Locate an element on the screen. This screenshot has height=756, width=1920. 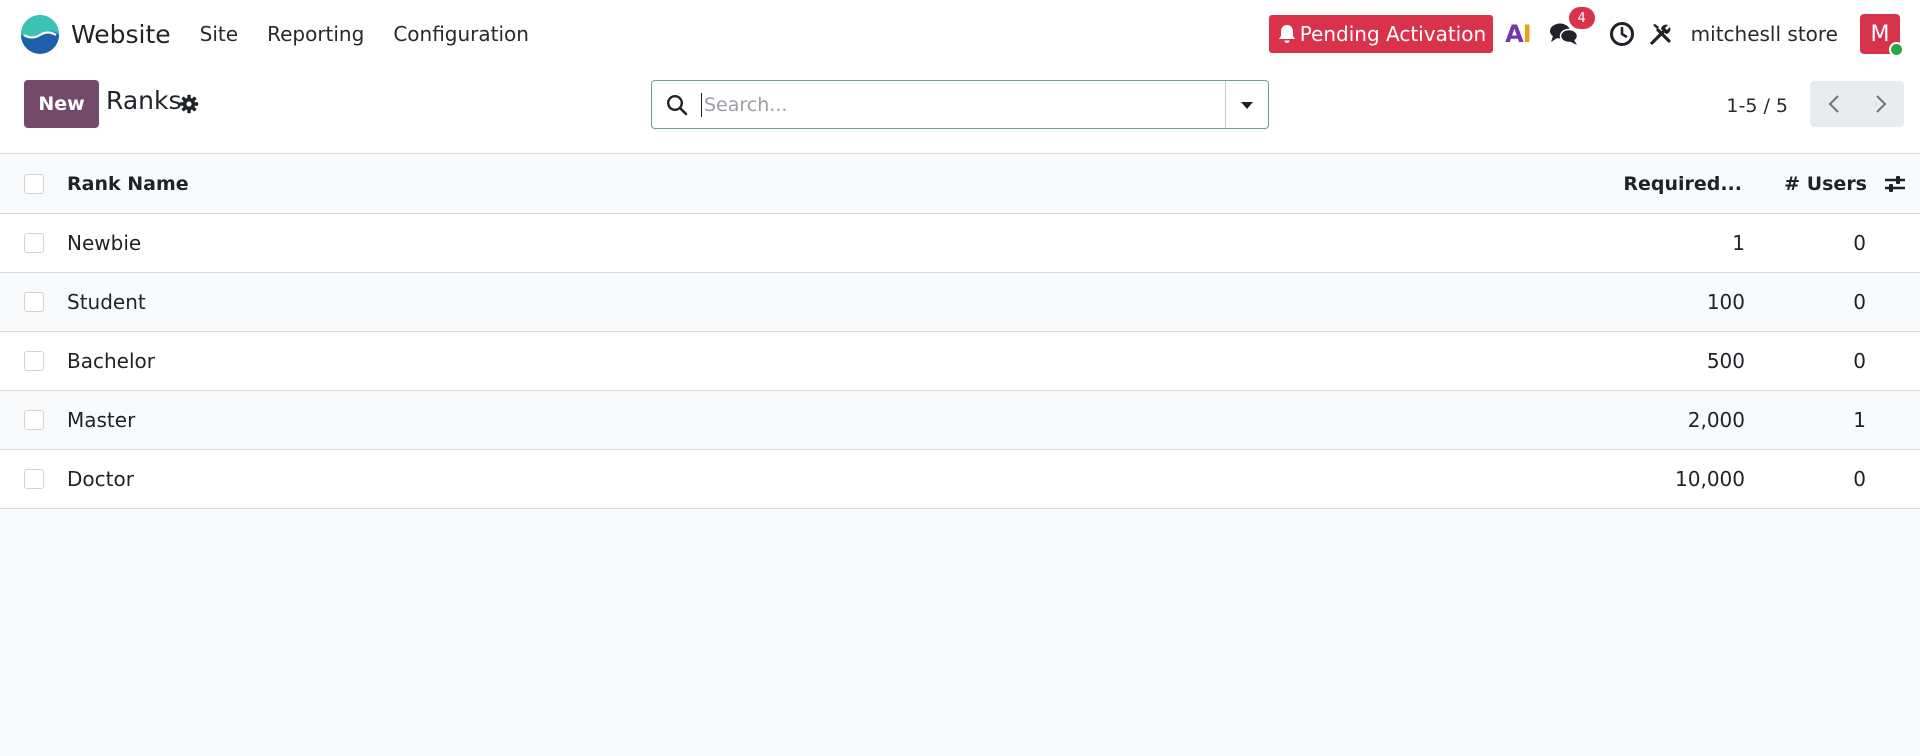
messages-button: 4 is located at coordinates (1572, 28).